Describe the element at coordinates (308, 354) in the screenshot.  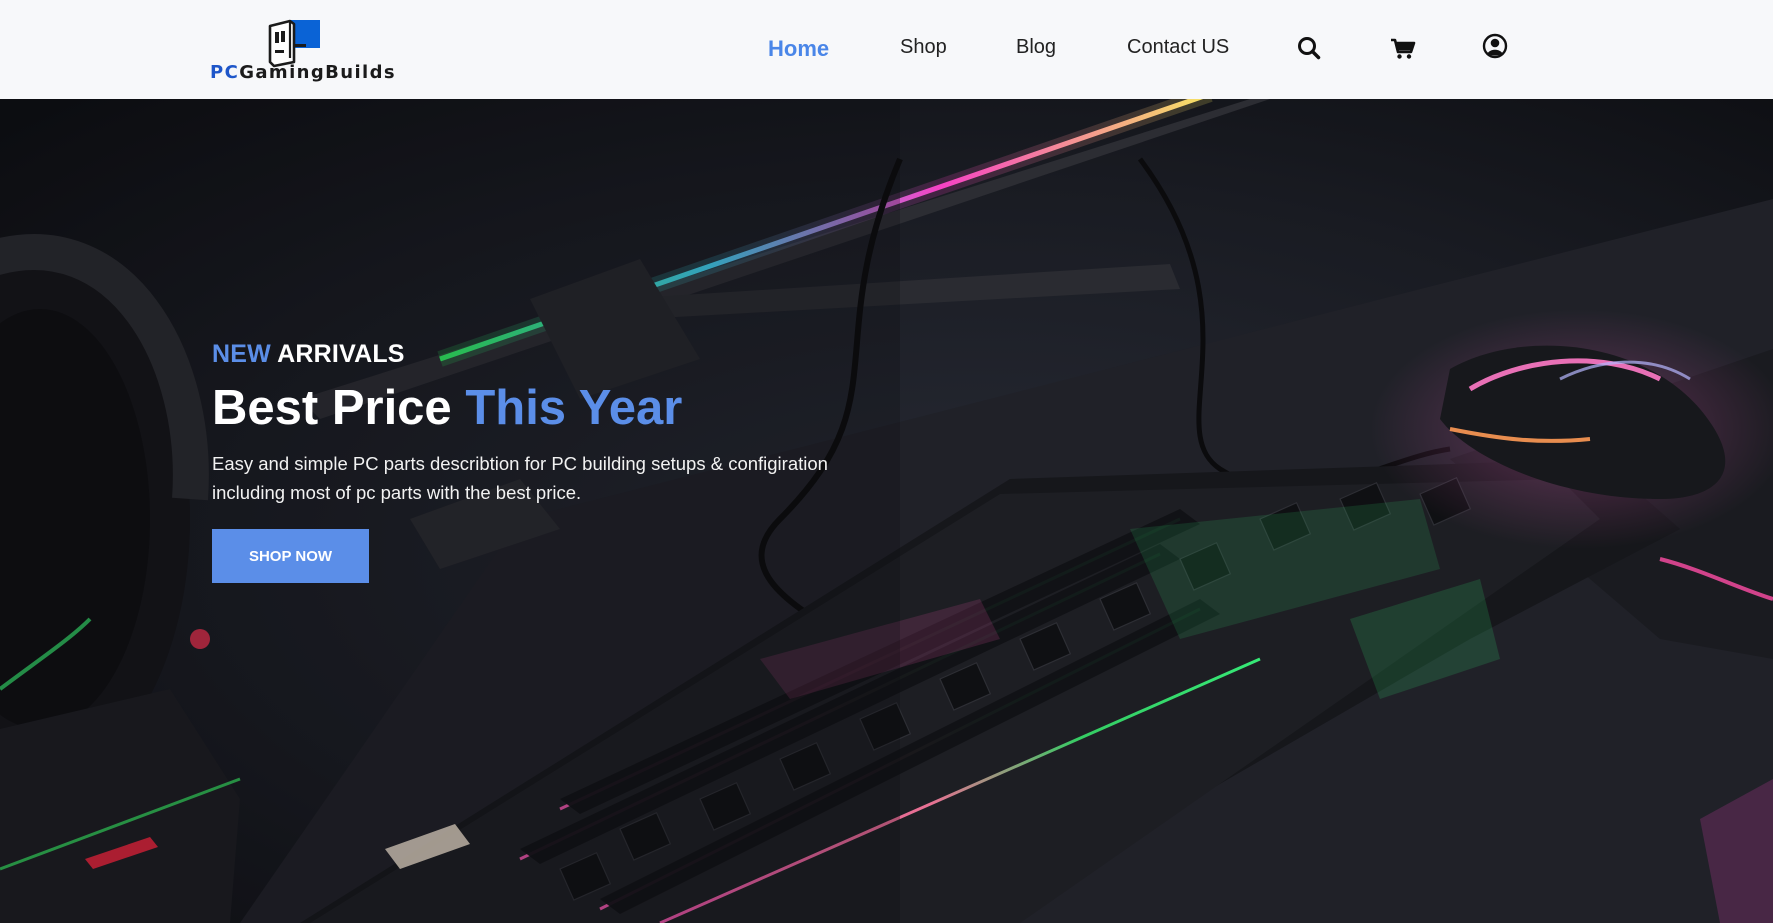
I see `hero-eyebrow: NEW ARRIVALS` at that location.